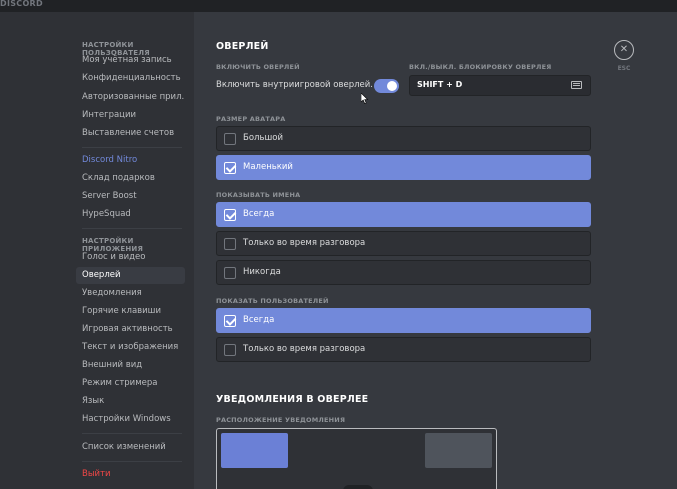 The image size is (677, 489). What do you see at coordinates (130, 474) in the screenshot?
I see `sidebar-item-logout: Выйти` at bounding box center [130, 474].